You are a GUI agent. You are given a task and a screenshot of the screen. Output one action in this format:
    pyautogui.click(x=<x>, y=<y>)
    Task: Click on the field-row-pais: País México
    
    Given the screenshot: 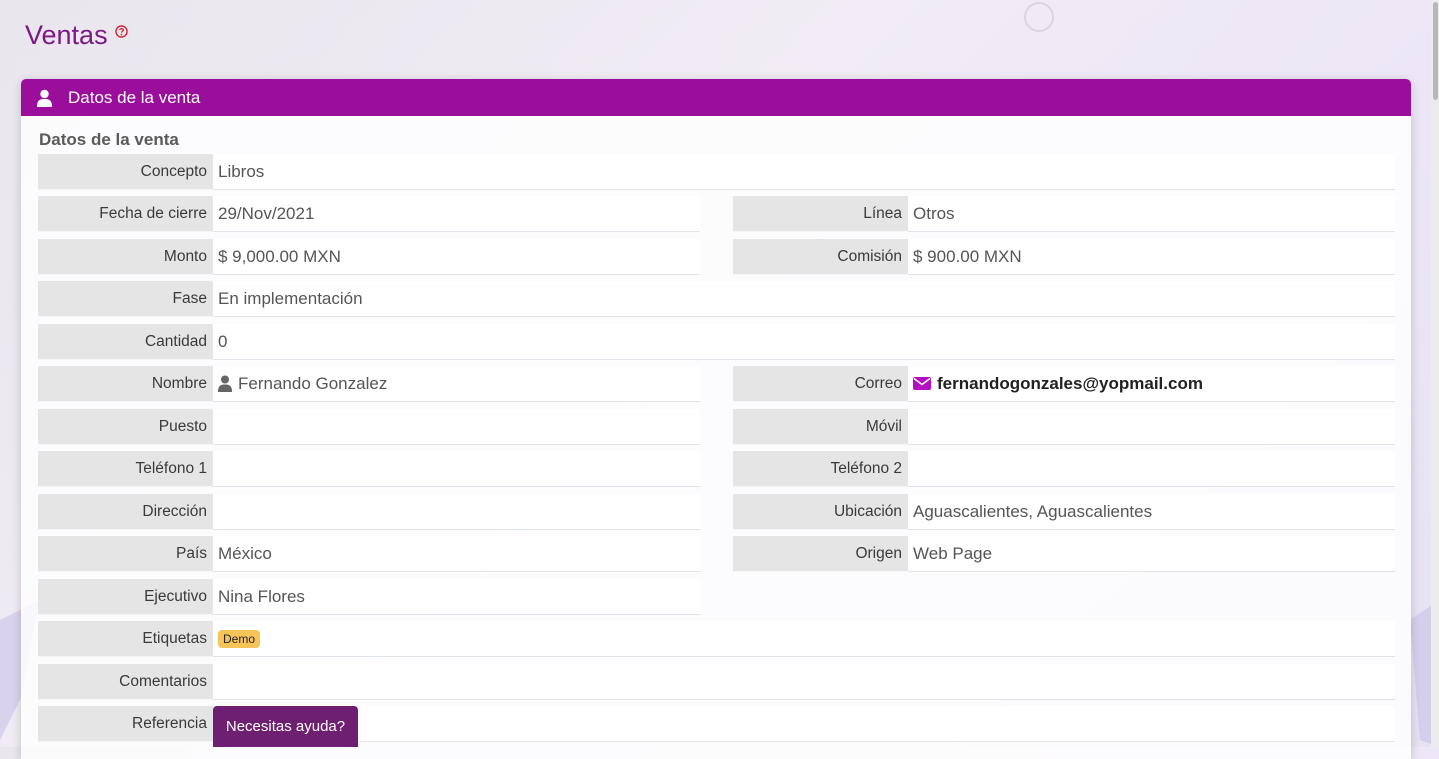 What is the action you would take?
    pyautogui.click(x=369, y=554)
    